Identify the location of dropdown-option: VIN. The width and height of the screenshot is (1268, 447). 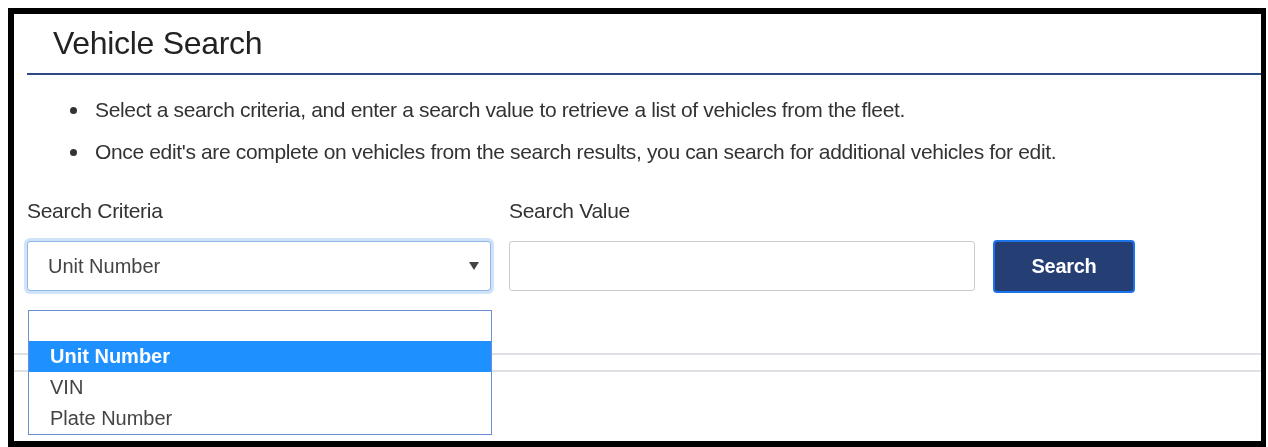
(260, 387).